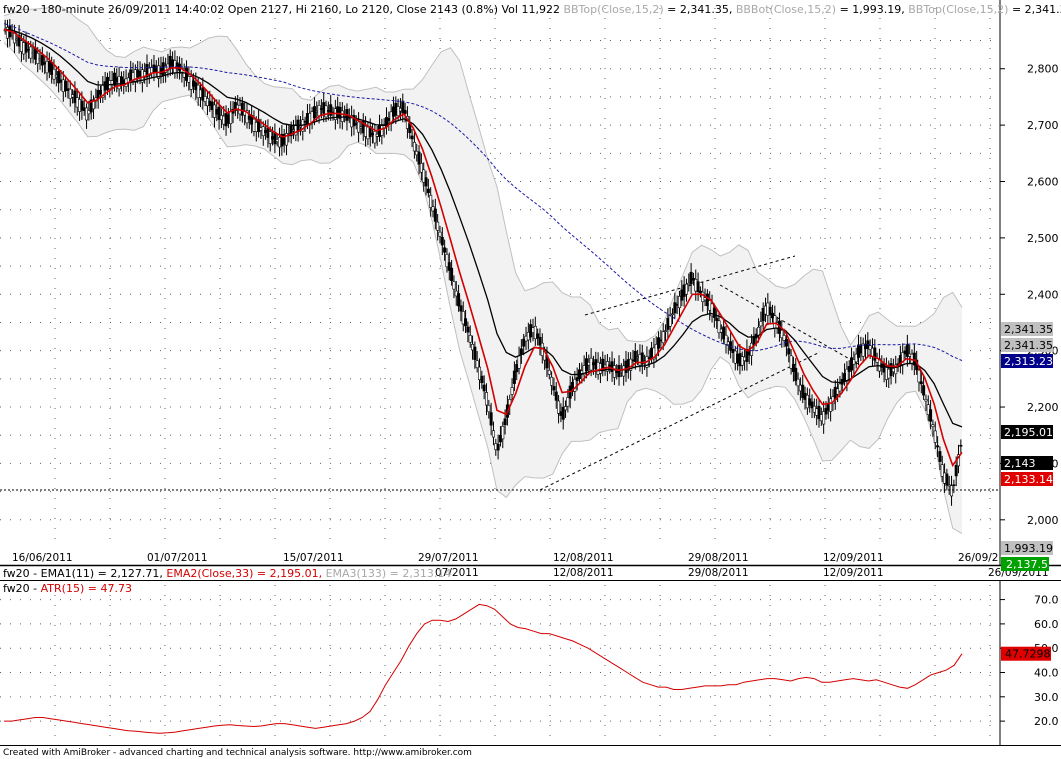 The width and height of the screenshot is (1061, 759). What do you see at coordinates (1028, 548) in the screenshot?
I see `value-label-text: 1,993.19` at bounding box center [1028, 548].